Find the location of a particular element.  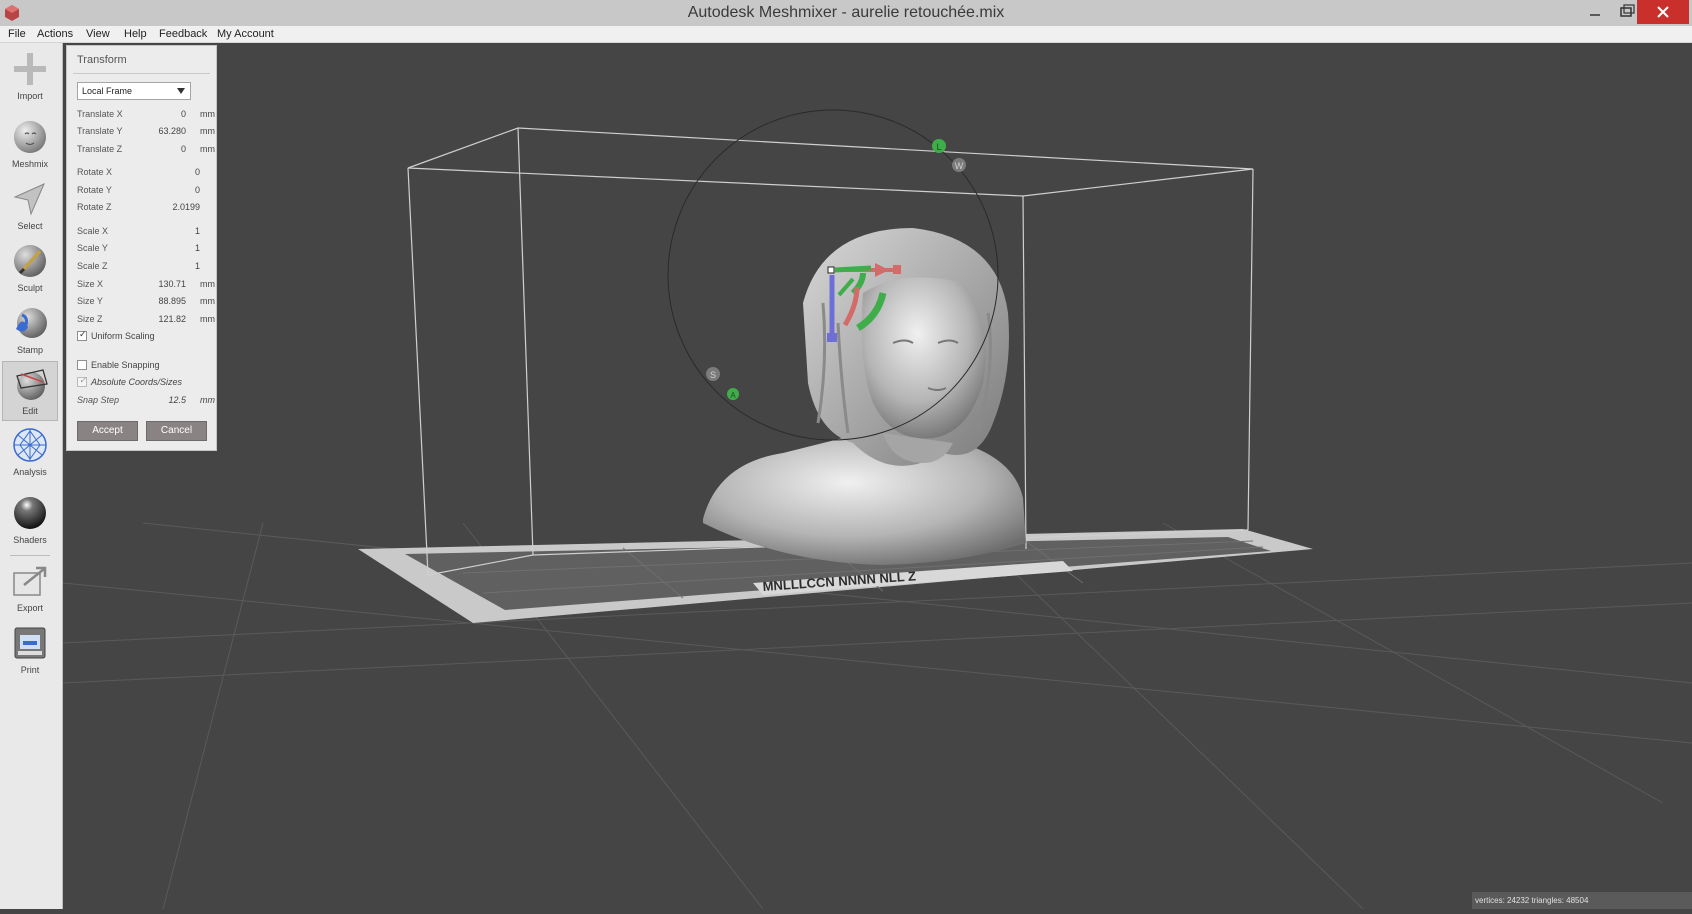

scale-x-field: 1 is located at coordinates (197, 231).